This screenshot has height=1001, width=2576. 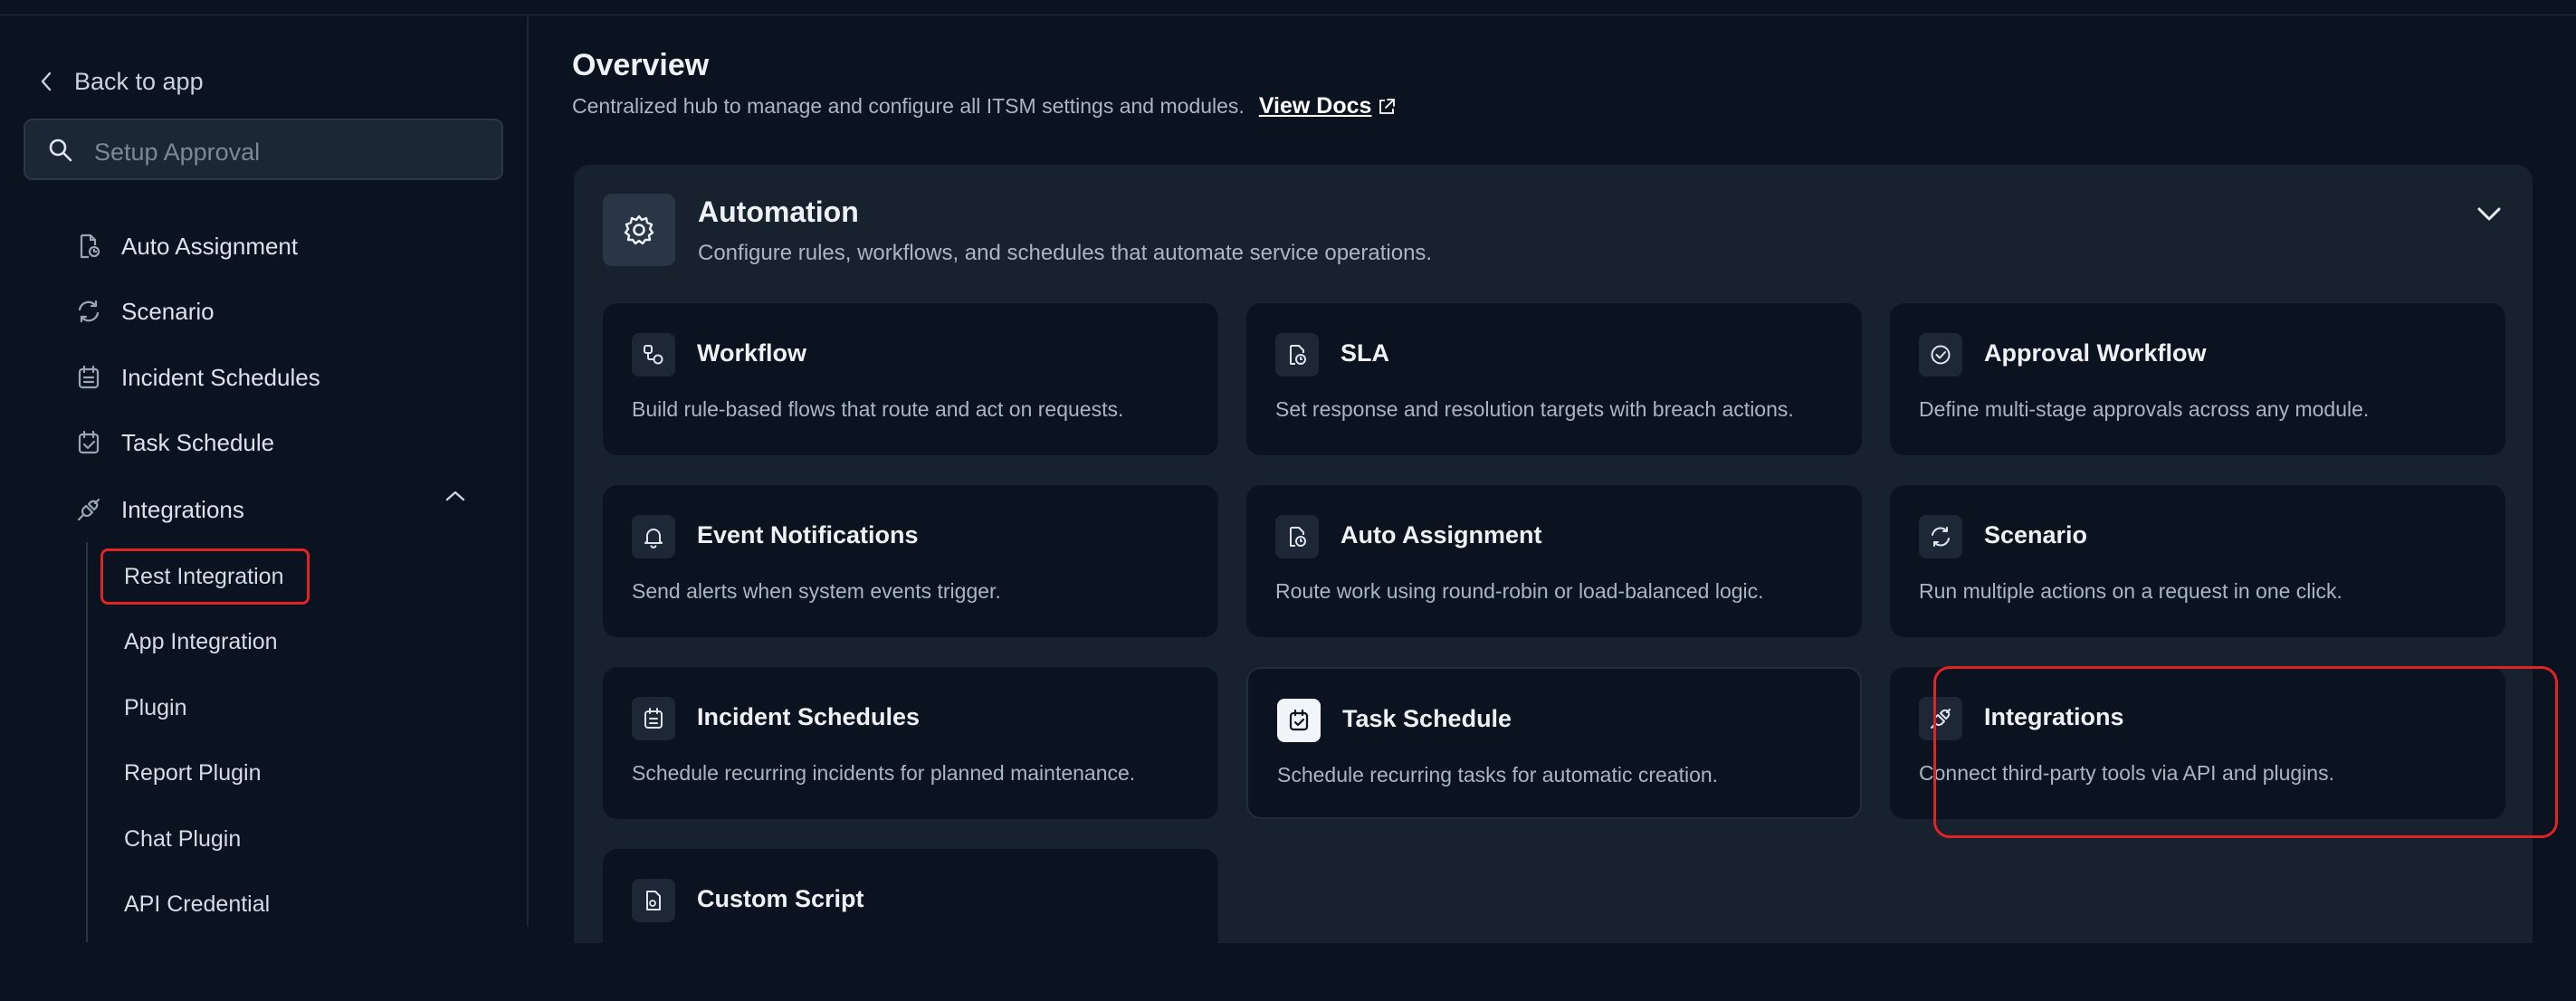 I want to click on submenu-divider, so click(x=87, y=742).